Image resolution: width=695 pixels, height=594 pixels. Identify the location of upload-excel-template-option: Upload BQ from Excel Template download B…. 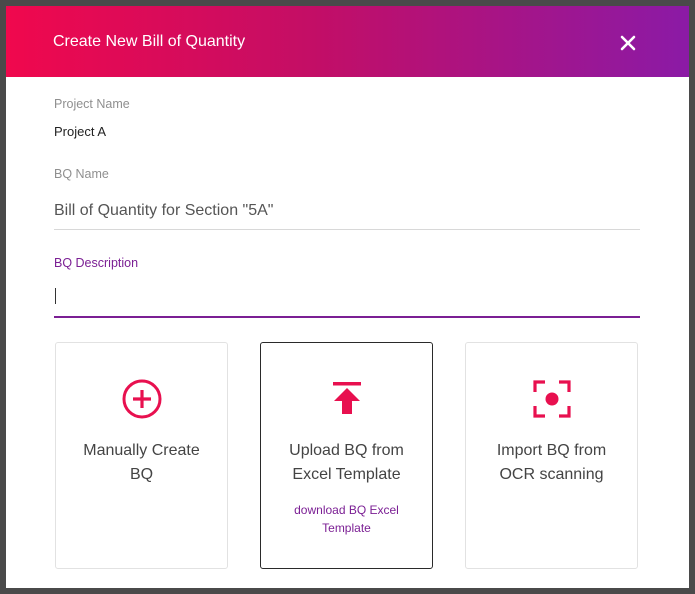
(346, 455).